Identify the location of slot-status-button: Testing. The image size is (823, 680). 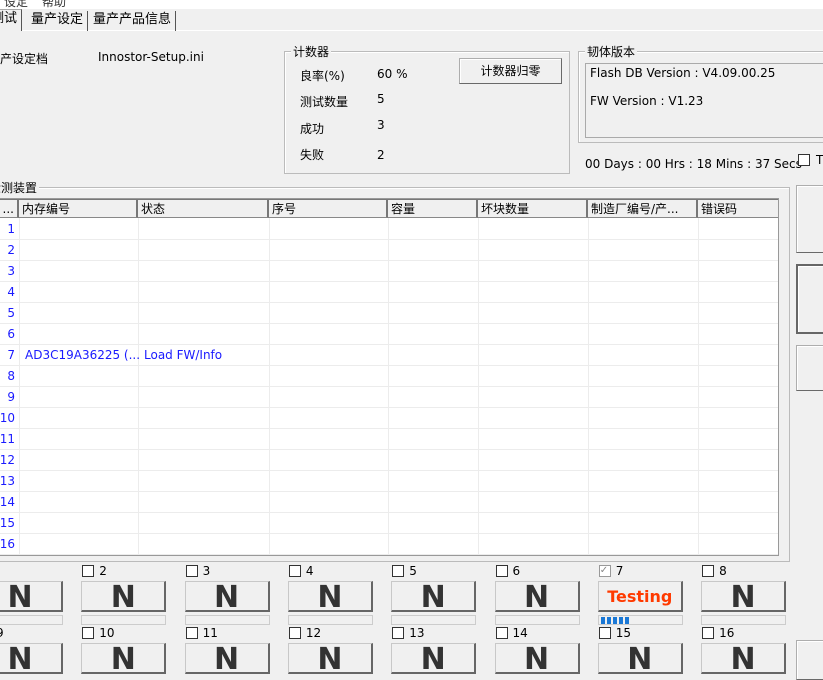
(640, 596).